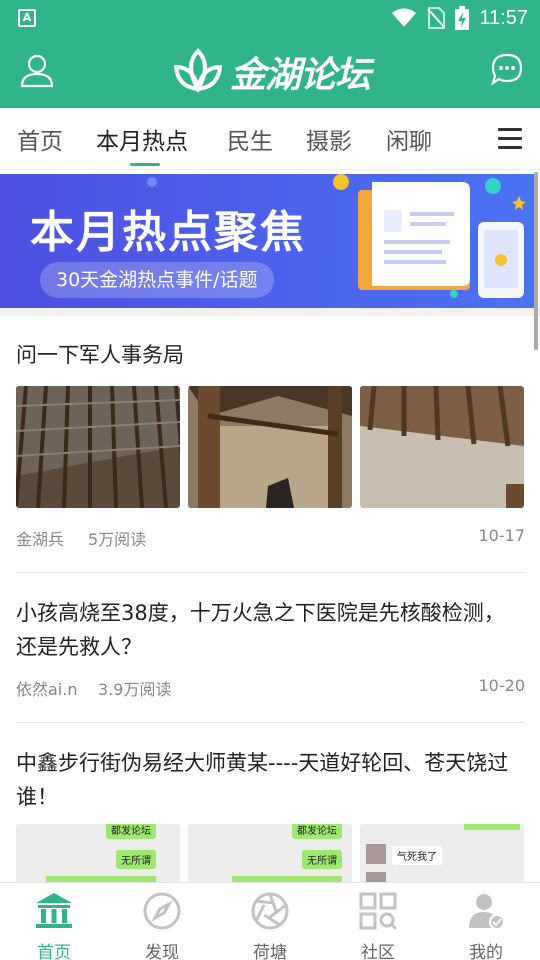 This screenshot has width=540, height=960. I want to click on post-author: 依然ai.n, so click(46, 688).